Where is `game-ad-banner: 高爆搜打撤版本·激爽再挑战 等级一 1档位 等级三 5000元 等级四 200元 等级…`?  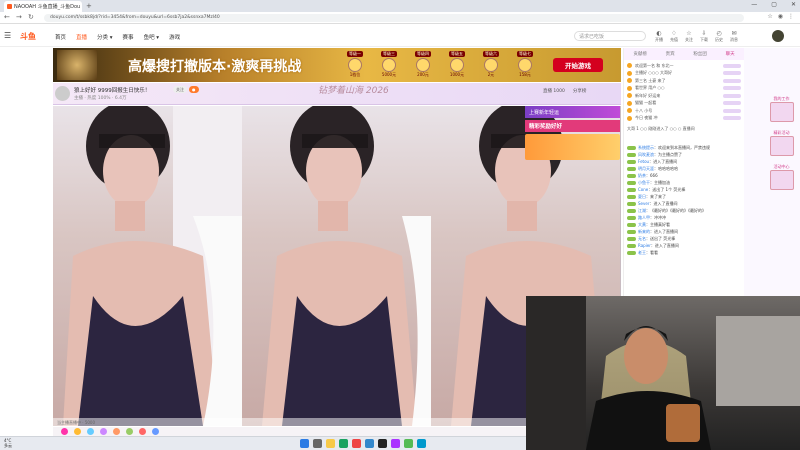 game-ad-banner: 高爆搜打撤版本·激爽再挑战 等级一 1档位 等级三 5000元 等级四 200元 等级… is located at coordinates (337, 65).